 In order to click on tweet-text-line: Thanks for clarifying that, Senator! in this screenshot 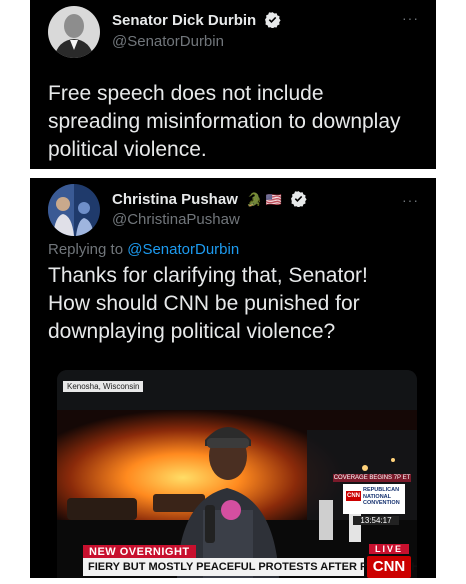, I will do `click(208, 275)`.